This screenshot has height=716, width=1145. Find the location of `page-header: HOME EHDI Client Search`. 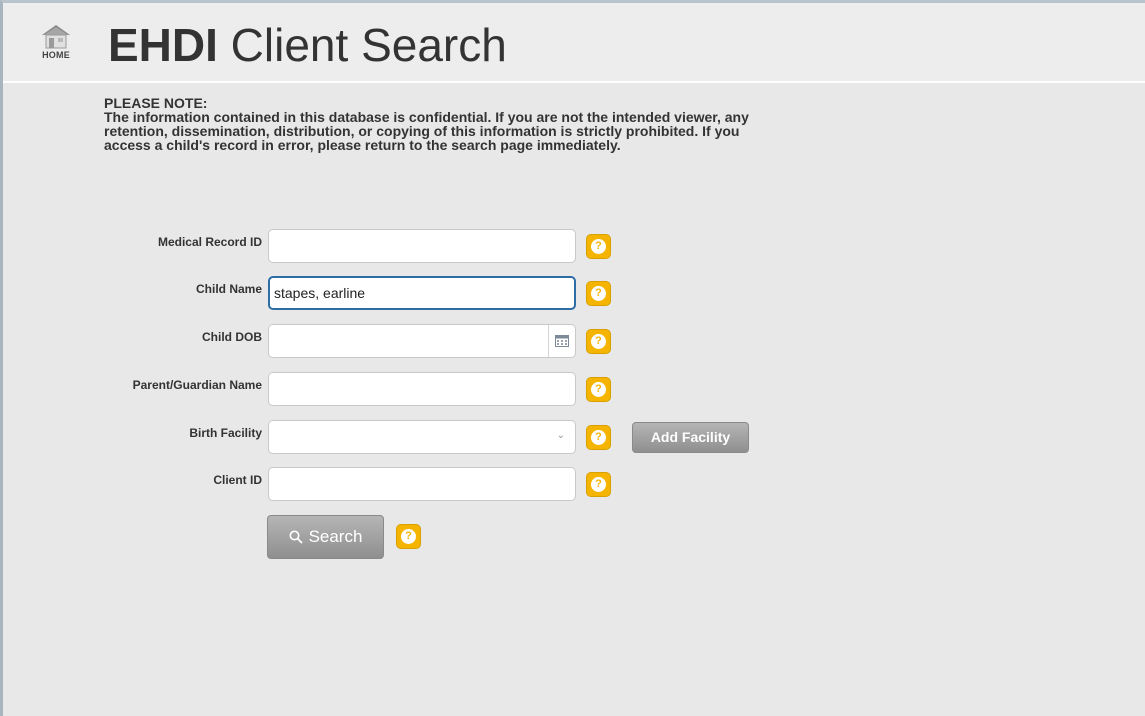

page-header: HOME EHDI Client Search is located at coordinates (574, 43).